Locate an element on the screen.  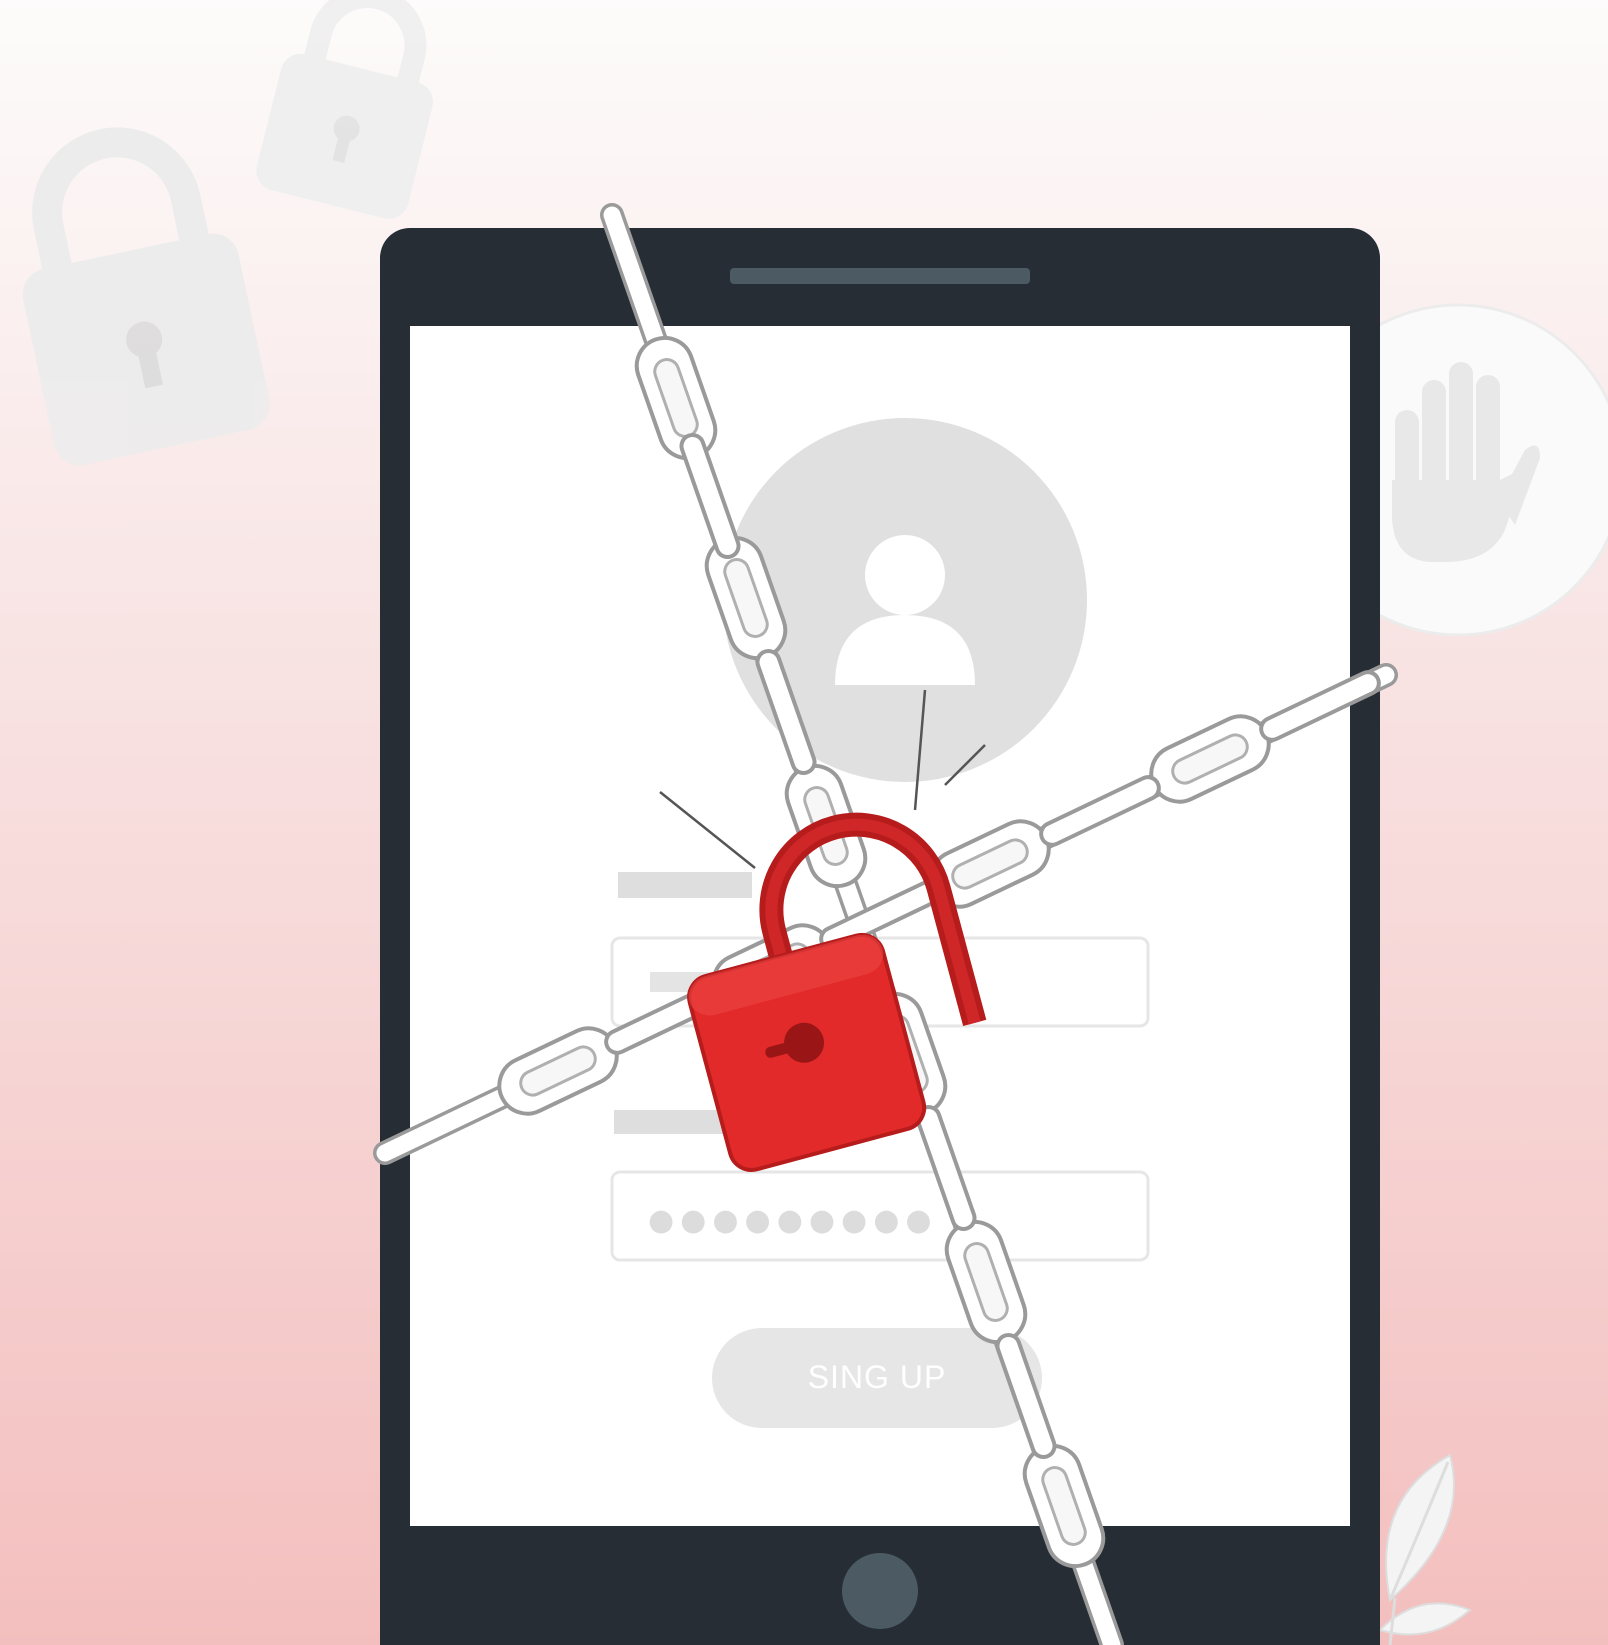
speaker-grille is located at coordinates (880, 276).